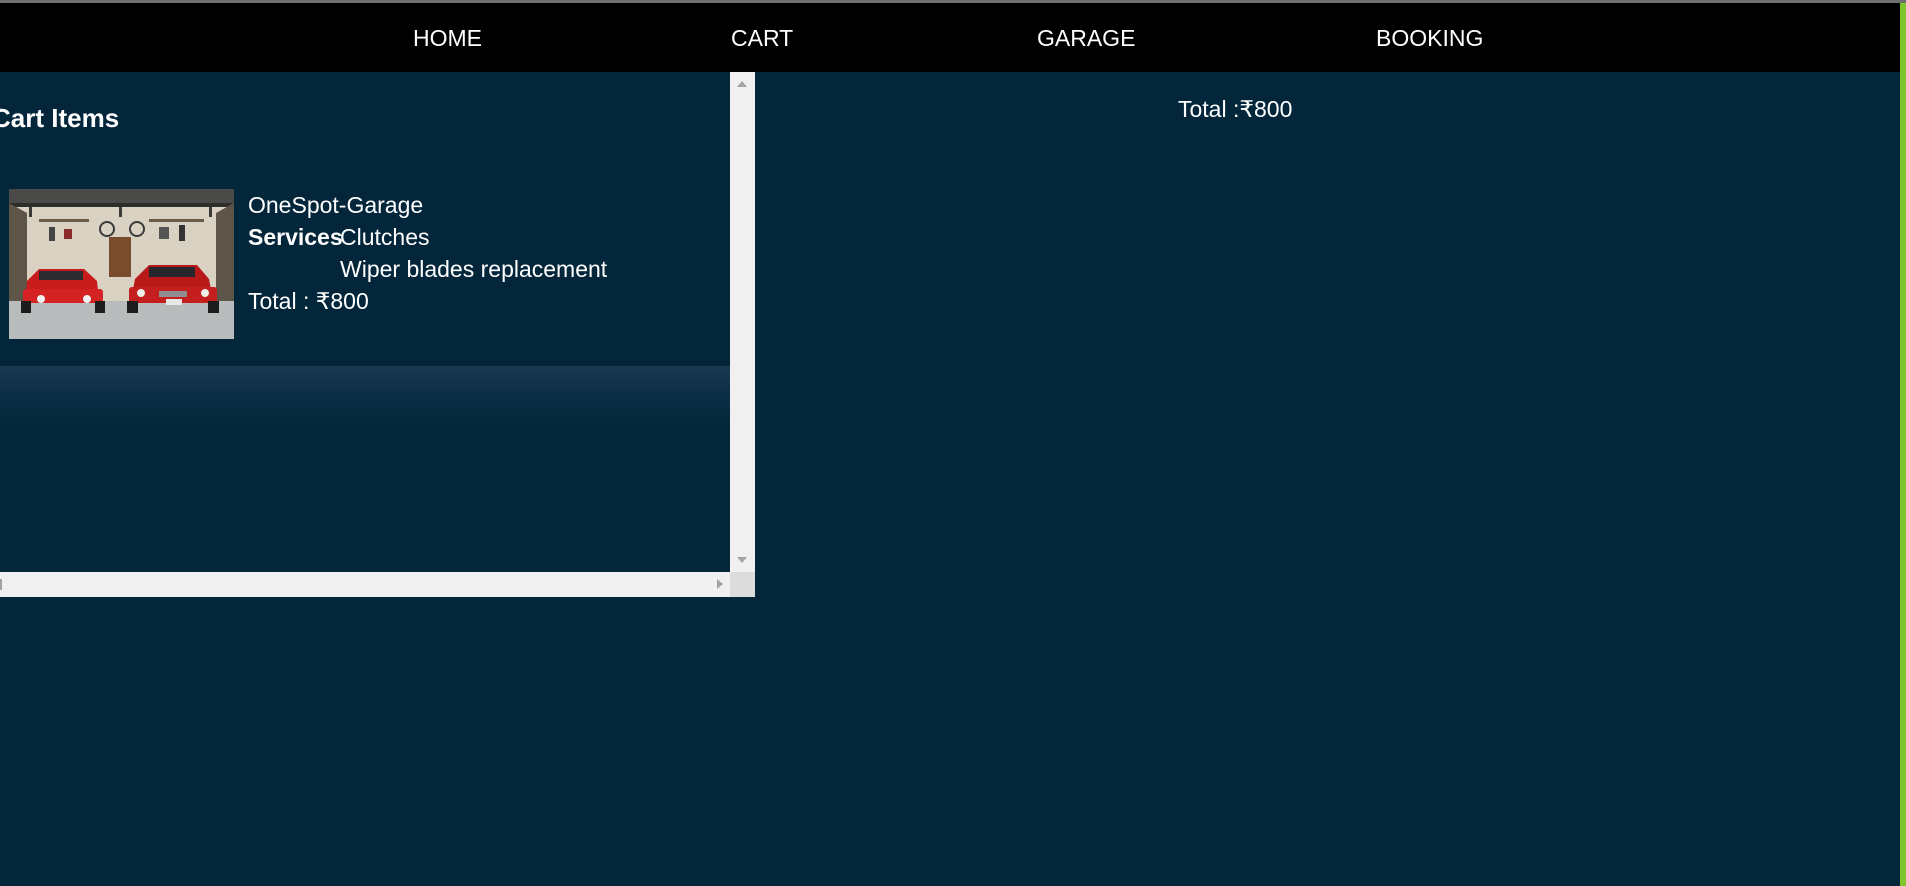  I want to click on cart-item-services-label: Services, so click(295, 237).